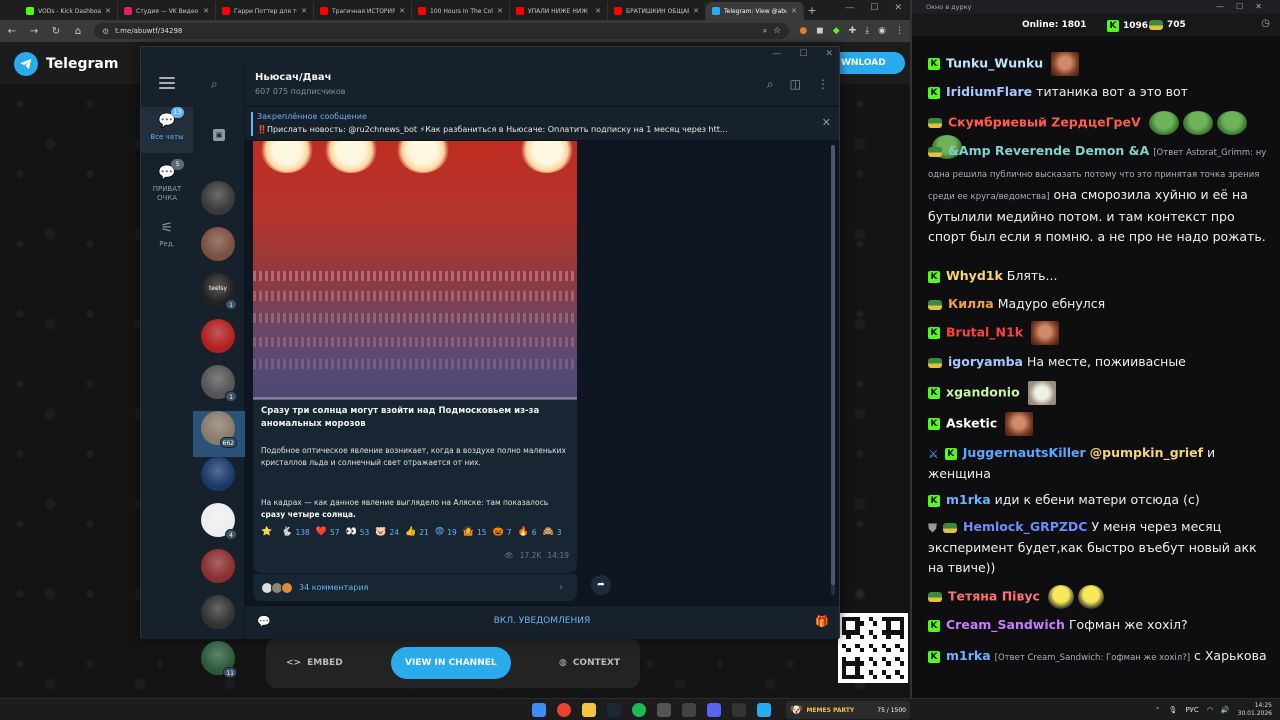 The width and height of the screenshot is (1280, 720). I want to click on telegram-logo: Telegram, so click(66, 64).